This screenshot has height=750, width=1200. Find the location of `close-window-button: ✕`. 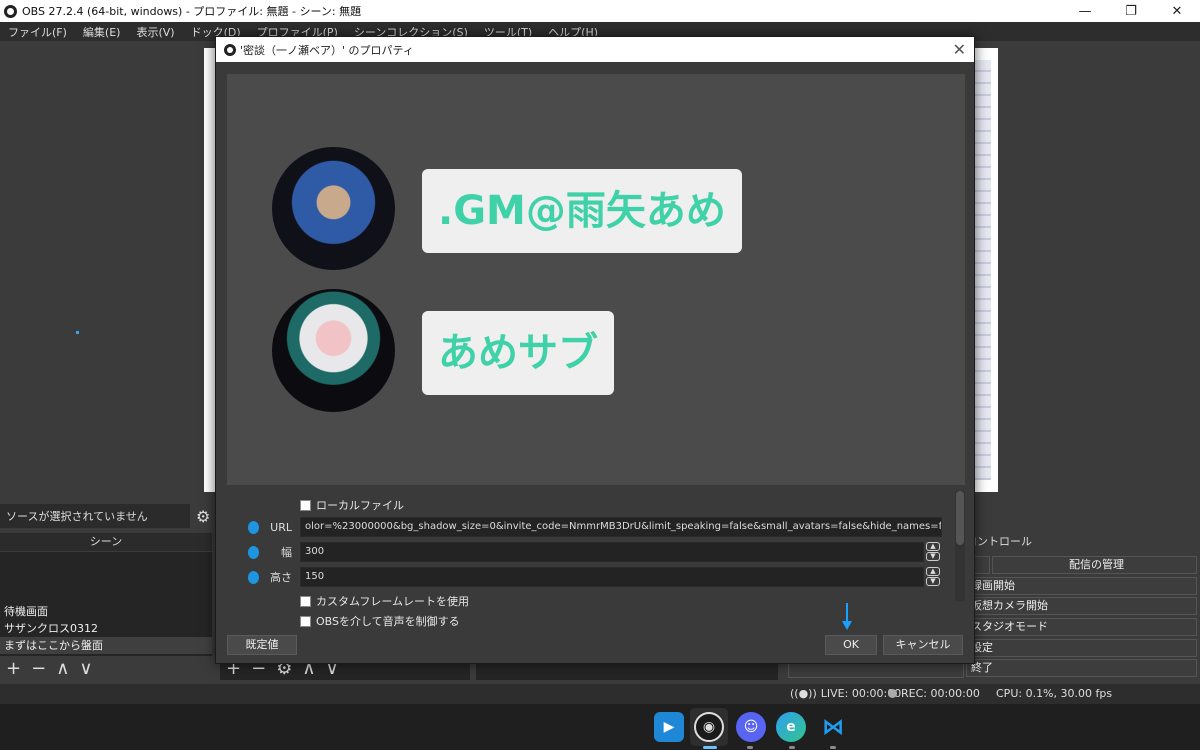

close-window-button: ✕ is located at coordinates (1177, 11).